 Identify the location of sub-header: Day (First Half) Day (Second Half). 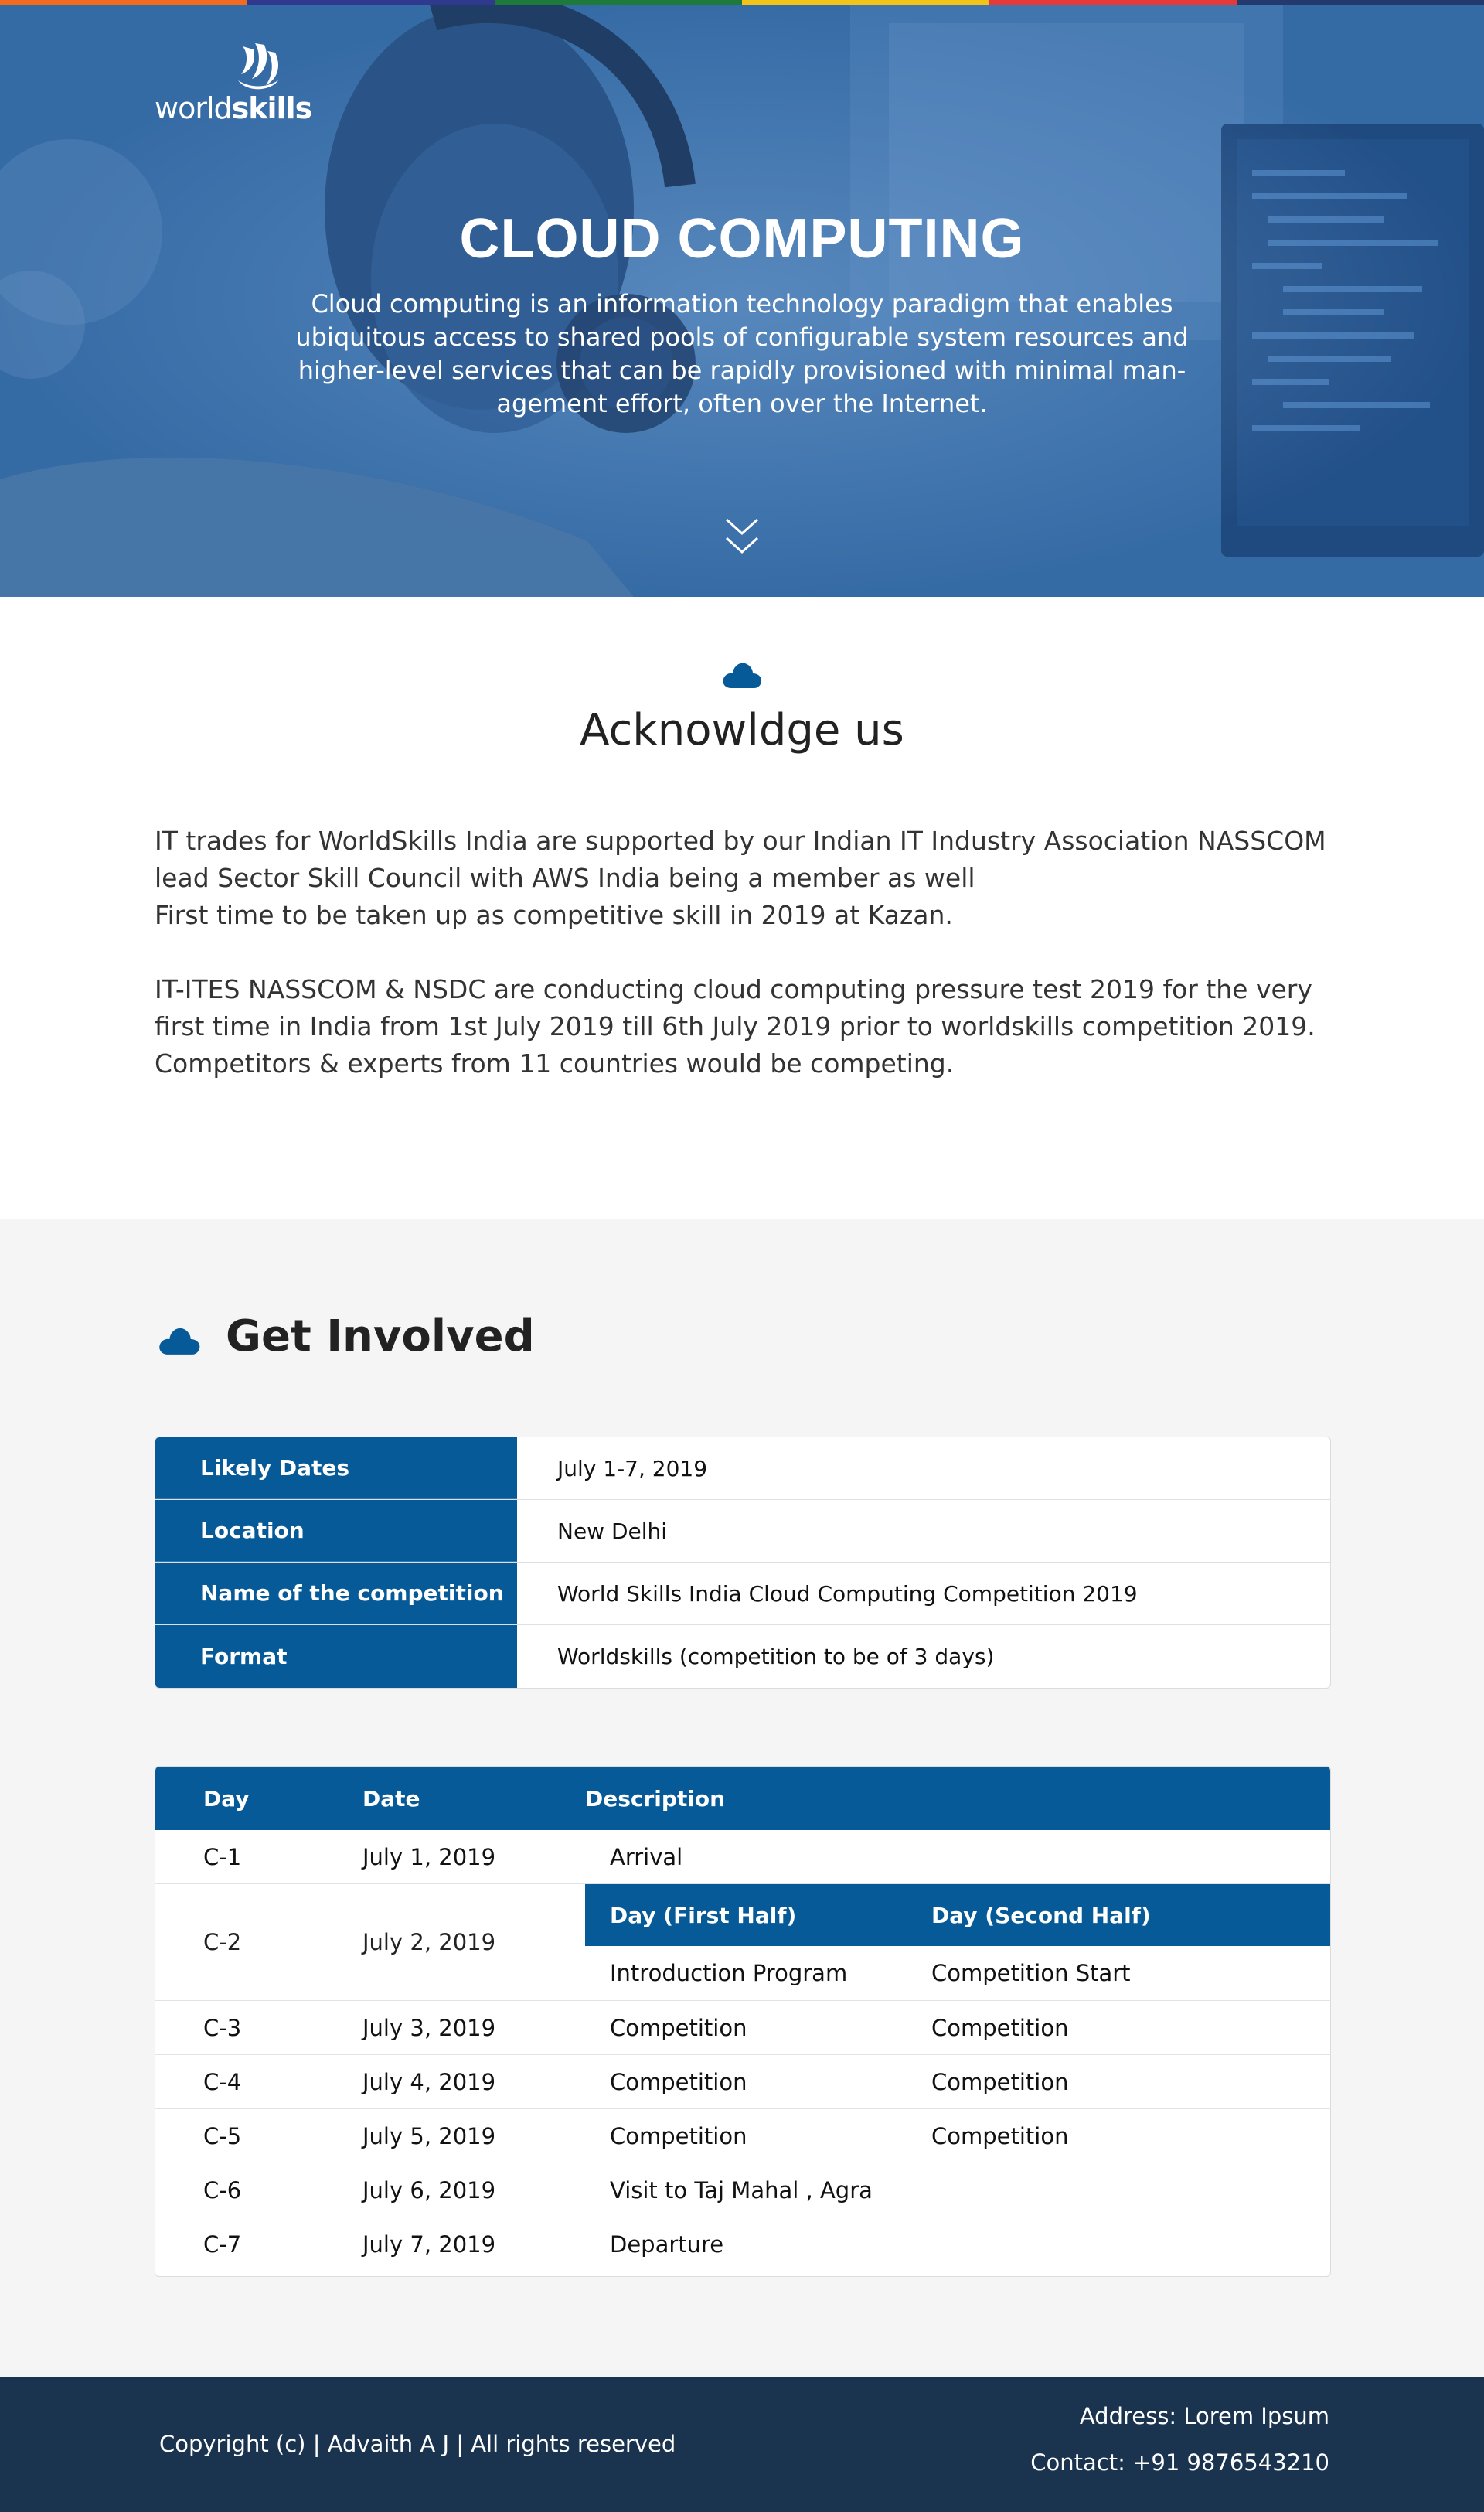
(957, 1915).